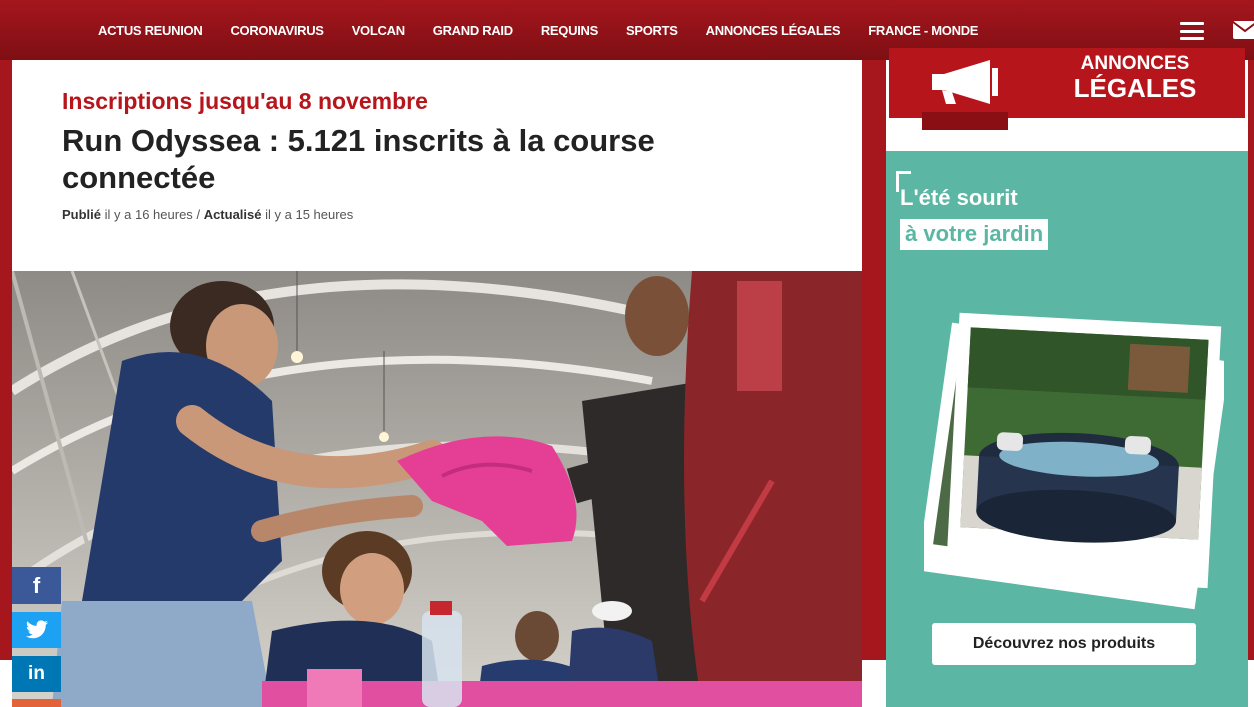 The width and height of the screenshot is (1254, 707). I want to click on facebook-share-button: f, so click(36, 585).